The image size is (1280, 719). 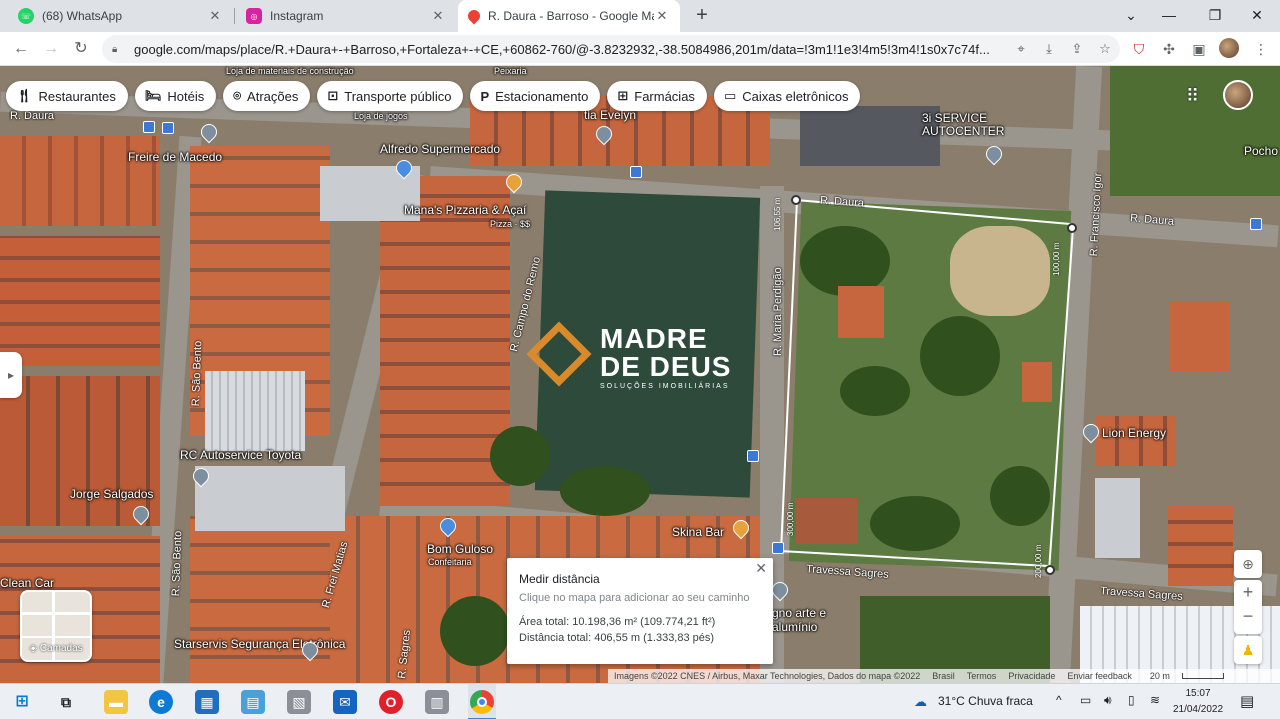 What do you see at coordinates (482, 702) in the screenshot?
I see `chrome-icon` at bounding box center [482, 702].